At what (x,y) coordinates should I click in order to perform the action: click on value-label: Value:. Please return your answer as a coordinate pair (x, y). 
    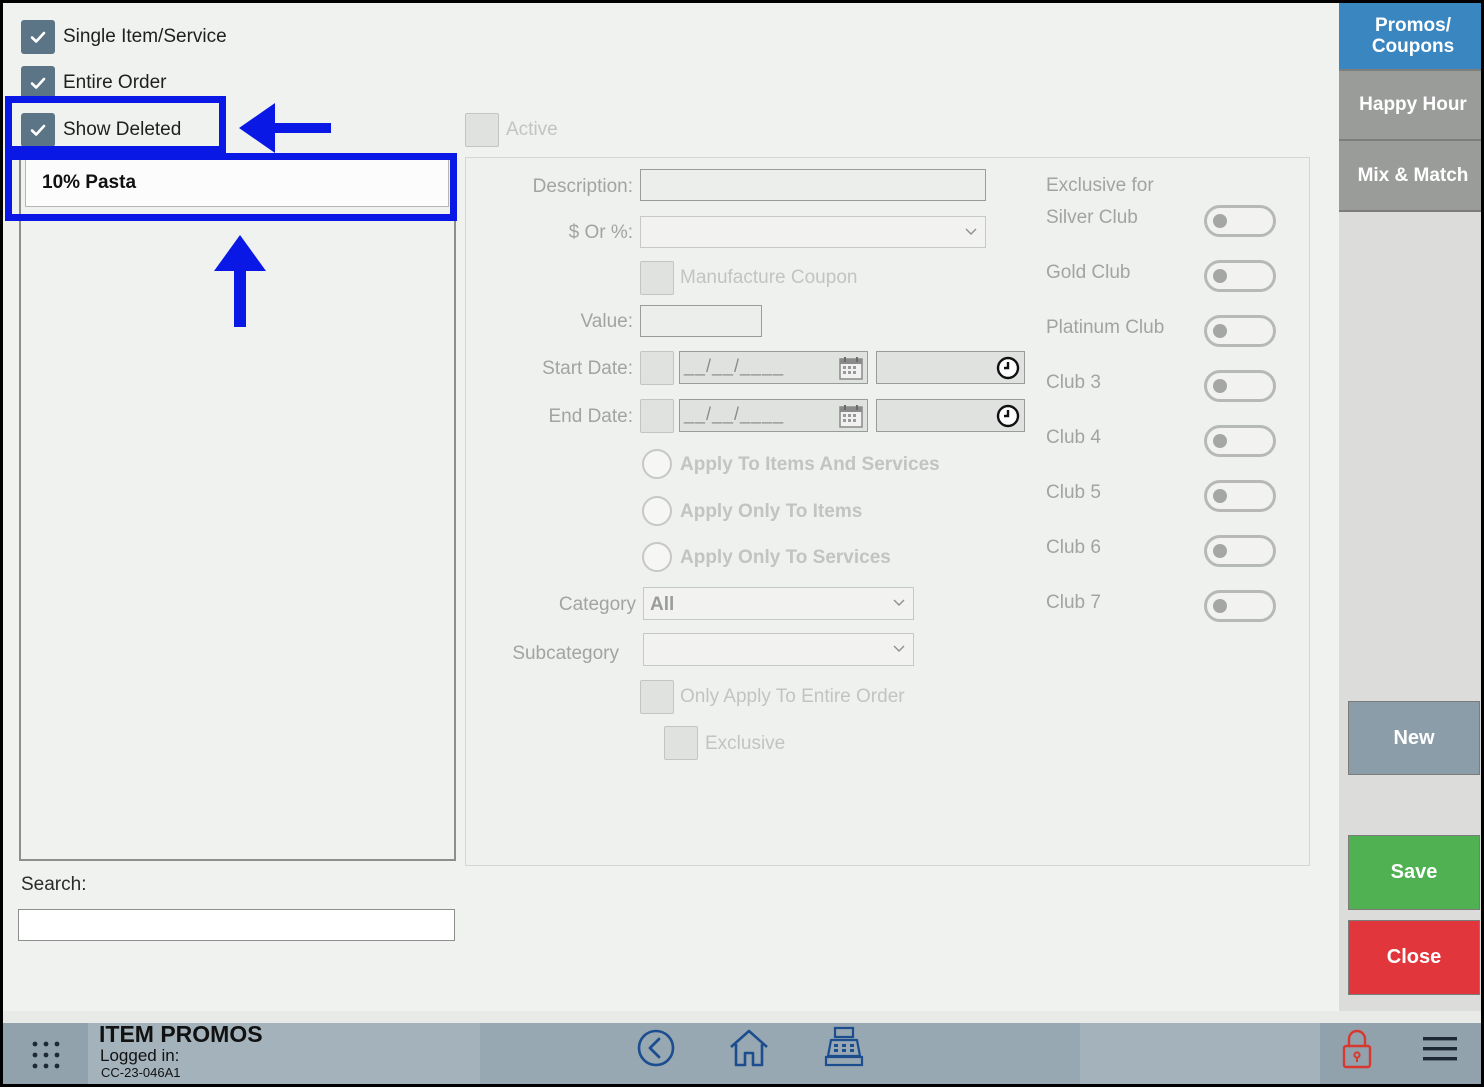
    Looking at the image, I should click on (606, 321).